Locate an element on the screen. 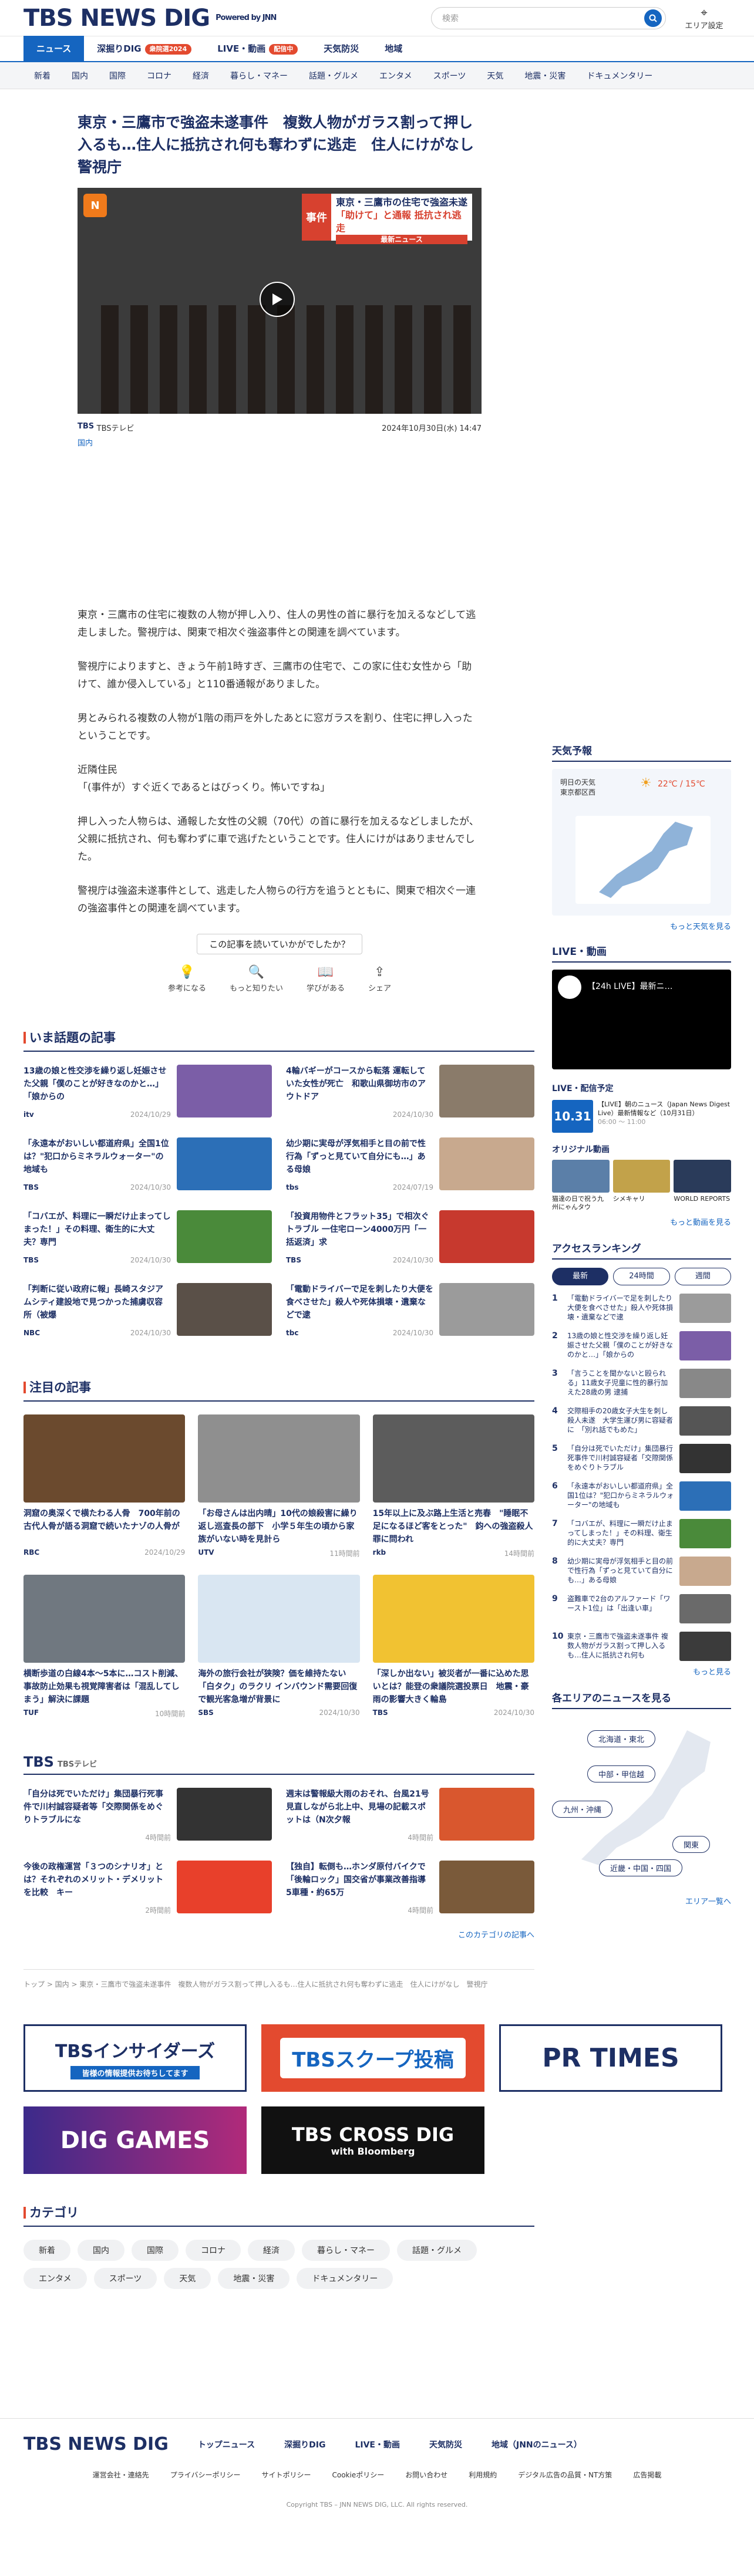 The width and height of the screenshot is (754, 2576). ranking-item: 9 盗難車で2台のアルファード「ワースト1位」は「出逢い車」 is located at coordinates (641, 1609).